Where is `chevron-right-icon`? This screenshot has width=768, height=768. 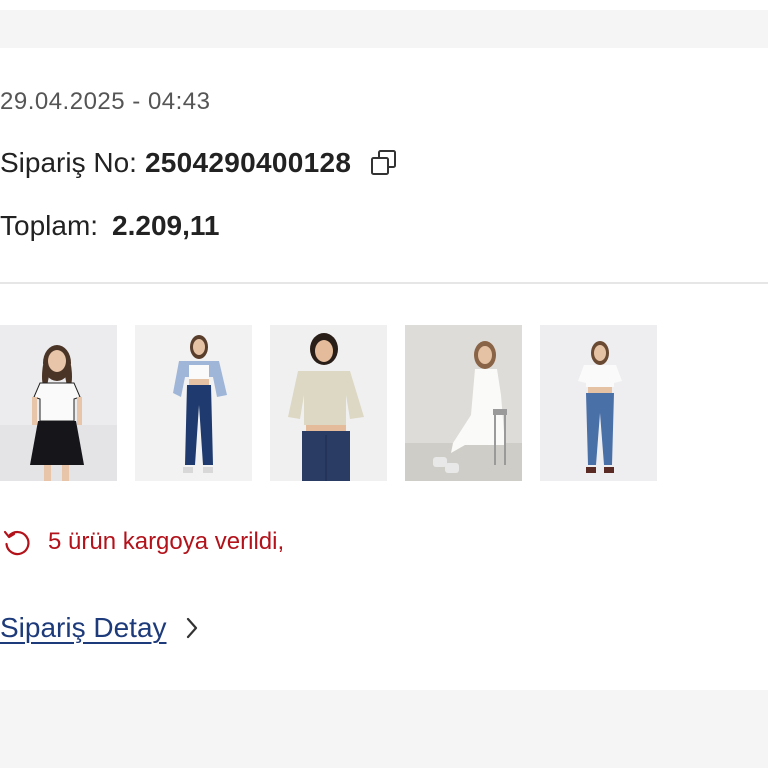 chevron-right-icon is located at coordinates (192, 628).